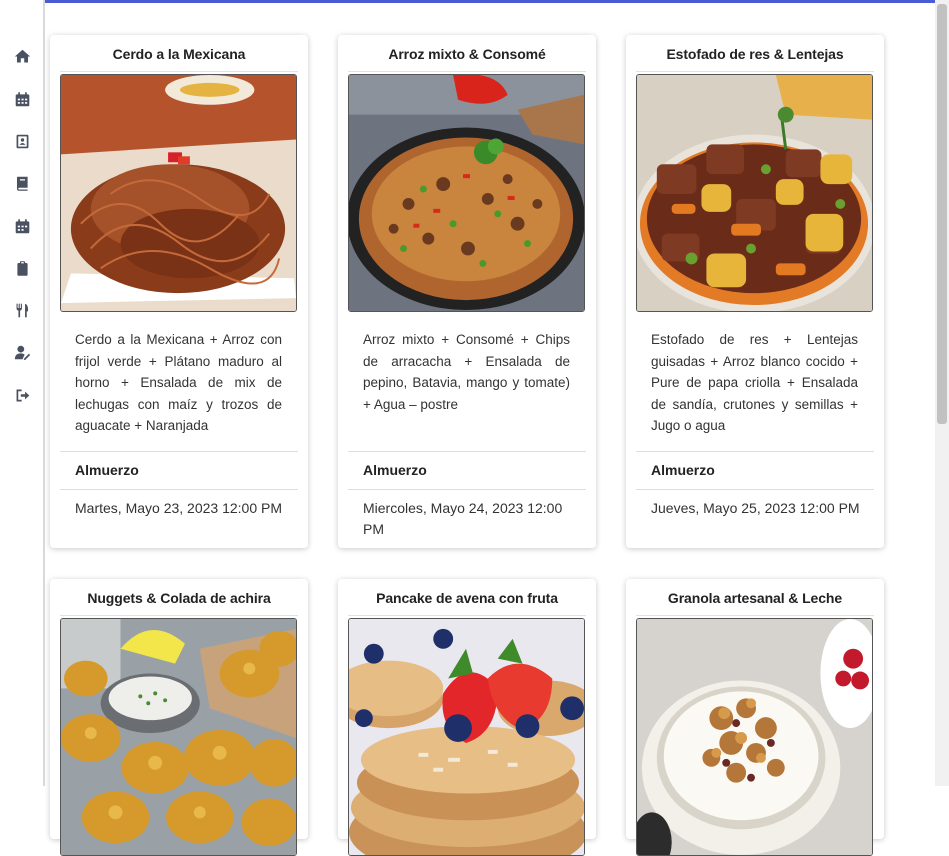 This screenshot has width=949, height=856. Describe the element at coordinates (490, 1) in the screenshot. I see `top-accent-line` at that location.